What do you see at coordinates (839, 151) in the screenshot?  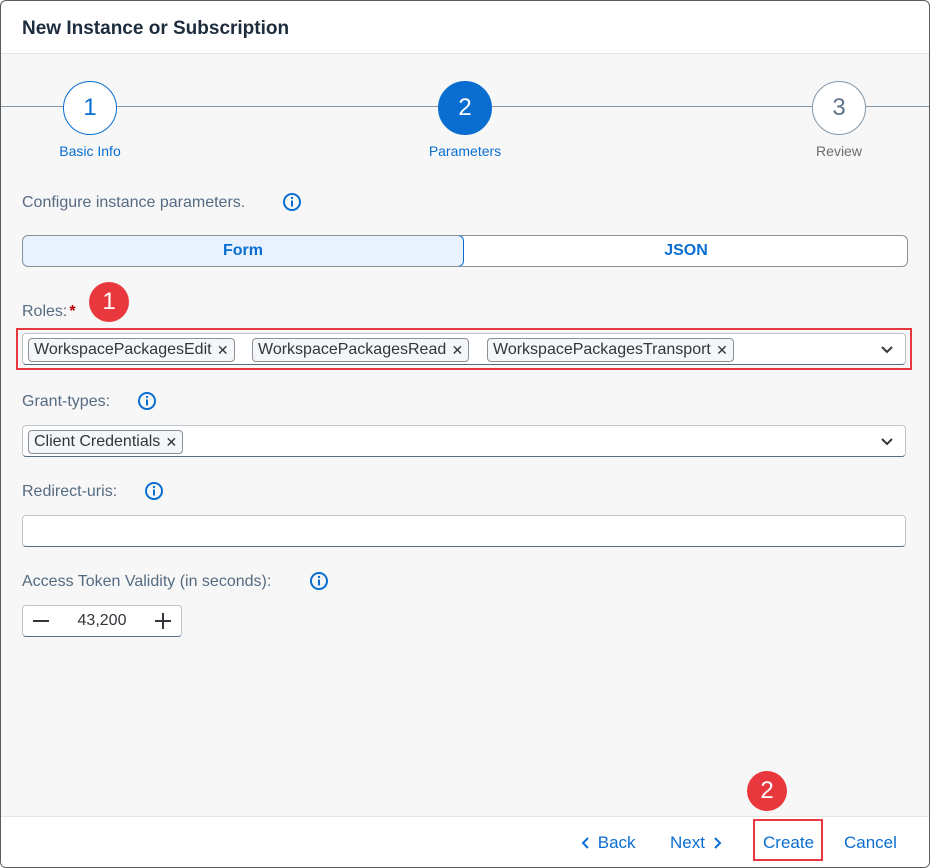 I see `step-label: Review` at bounding box center [839, 151].